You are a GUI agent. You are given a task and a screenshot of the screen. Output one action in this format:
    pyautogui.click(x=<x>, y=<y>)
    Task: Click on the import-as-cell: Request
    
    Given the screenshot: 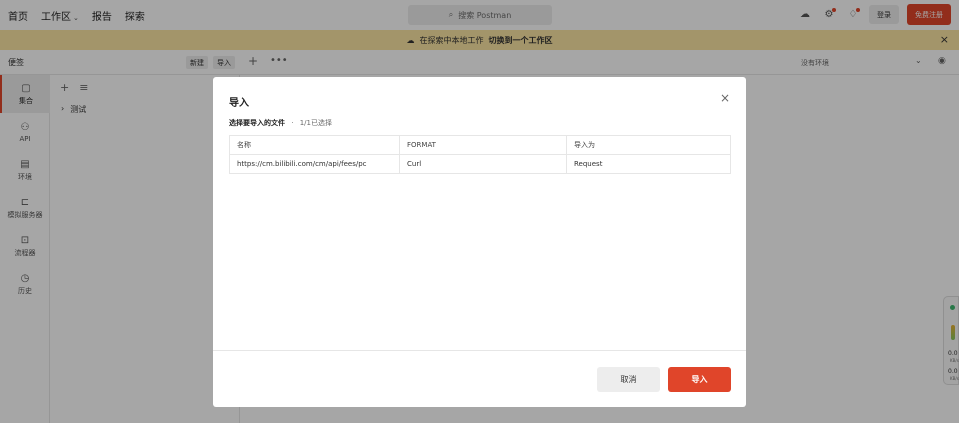 What is the action you would take?
    pyautogui.click(x=648, y=164)
    